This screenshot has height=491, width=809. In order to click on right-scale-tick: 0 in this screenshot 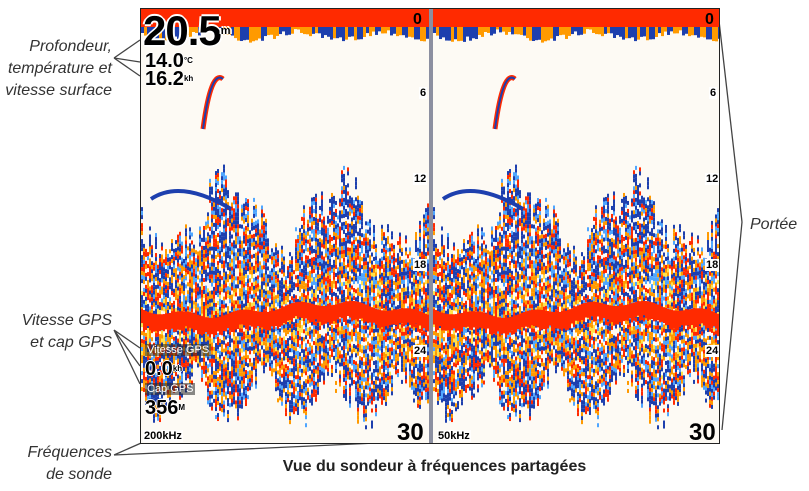, I will do `click(709, 19)`.